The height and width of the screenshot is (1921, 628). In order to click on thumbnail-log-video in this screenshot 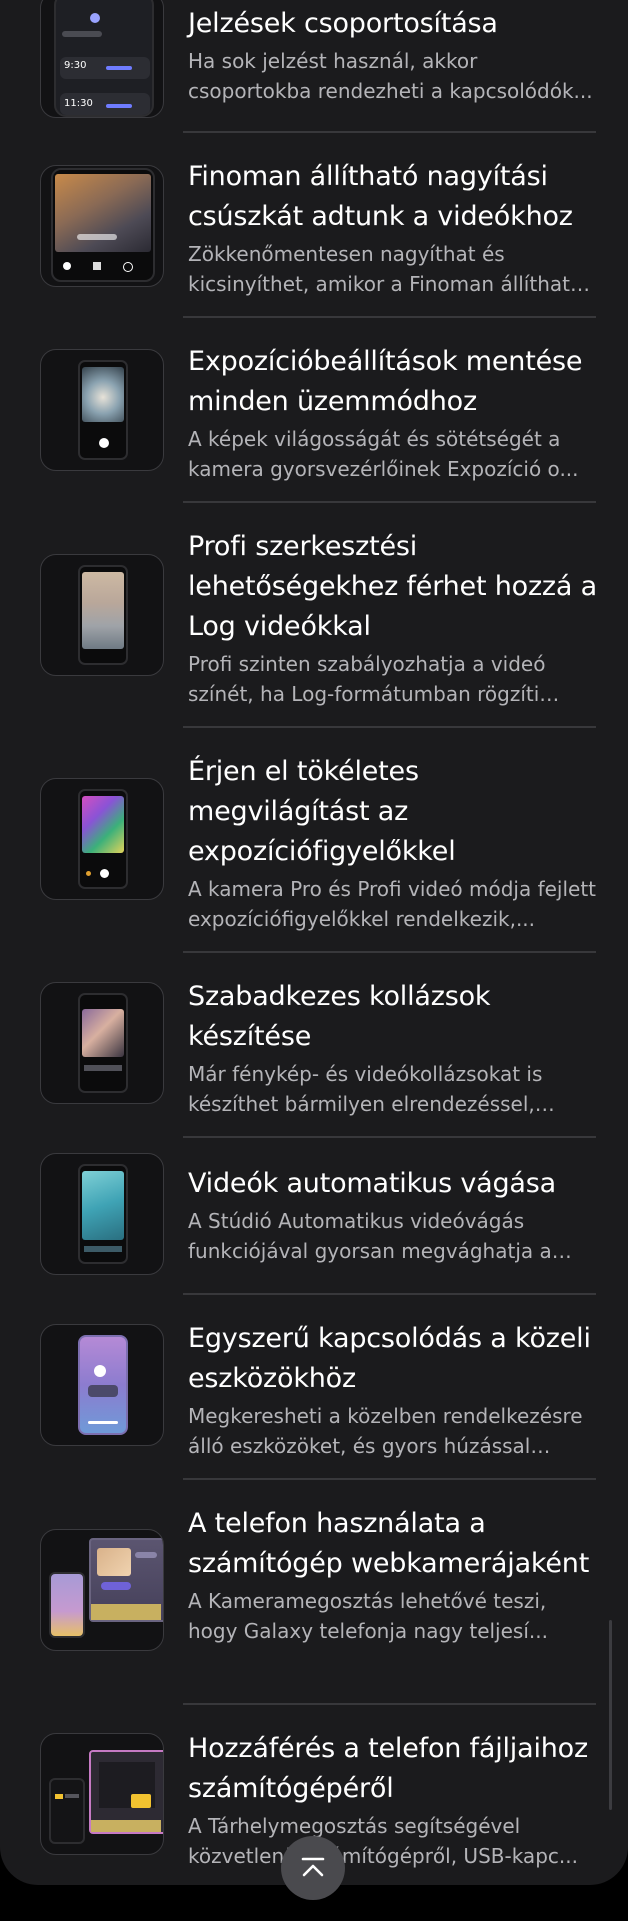, I will do `click(102, 615)`.